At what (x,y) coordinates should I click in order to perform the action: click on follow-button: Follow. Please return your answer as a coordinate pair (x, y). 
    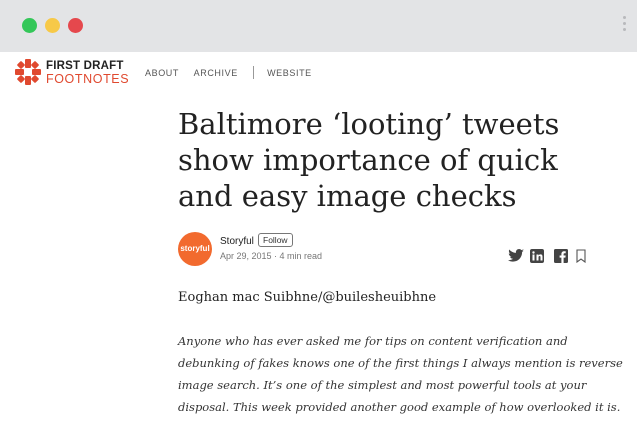
    Looking at the image, I should click on (275, 240).